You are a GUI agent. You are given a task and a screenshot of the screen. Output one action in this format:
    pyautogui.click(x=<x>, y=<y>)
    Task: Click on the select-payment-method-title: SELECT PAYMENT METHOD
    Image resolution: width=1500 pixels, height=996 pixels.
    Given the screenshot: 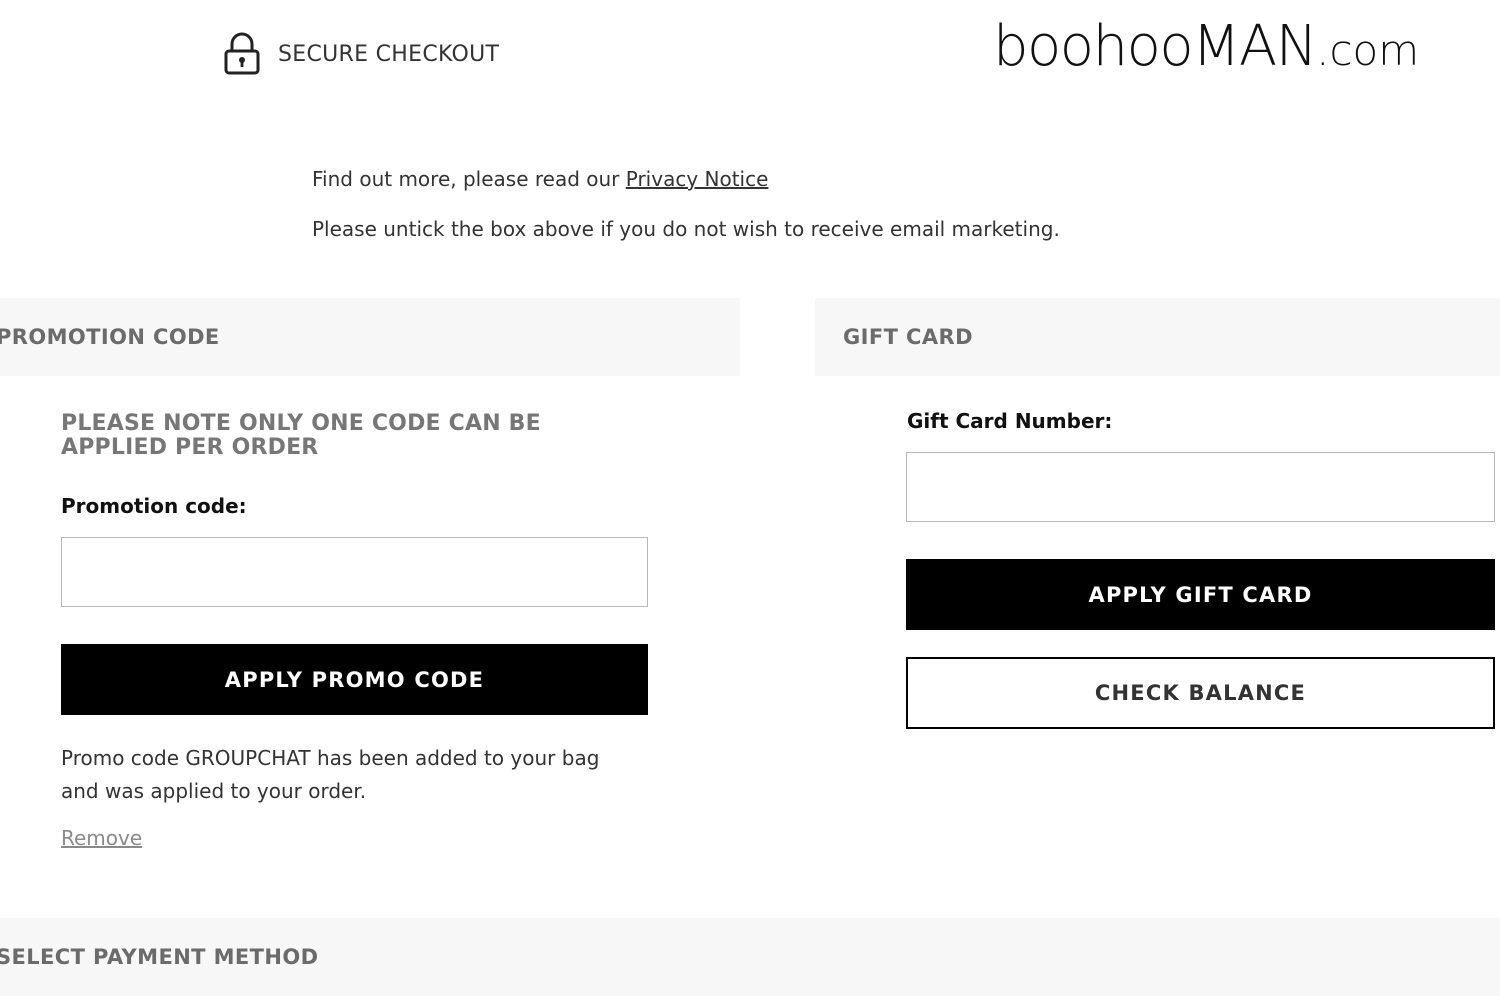 What is the action you would take?
    pyautogui.click(x=159, y=957)
    